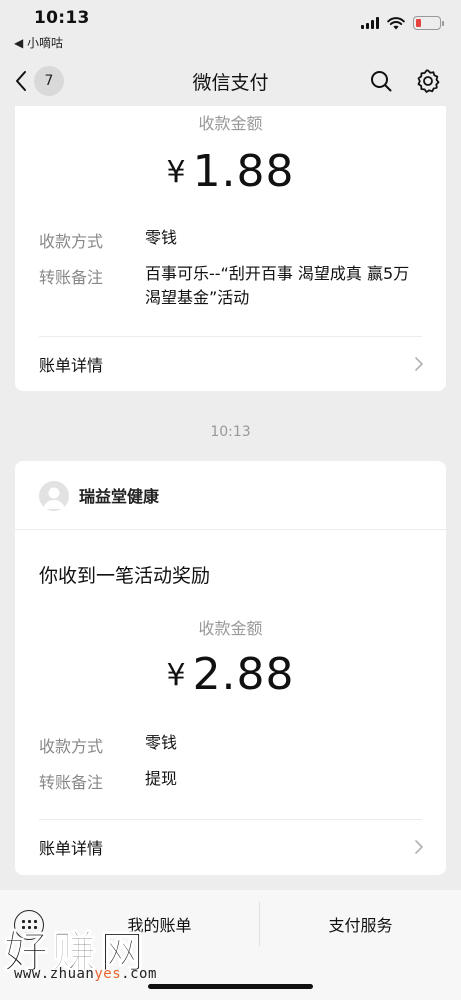 The width and height of the screenshot is (461, 1000). What do you see at coordinates (159, 924) in the screenshot?
I see `my-bills-button: 我的账单` at bounding box center [159, 924].